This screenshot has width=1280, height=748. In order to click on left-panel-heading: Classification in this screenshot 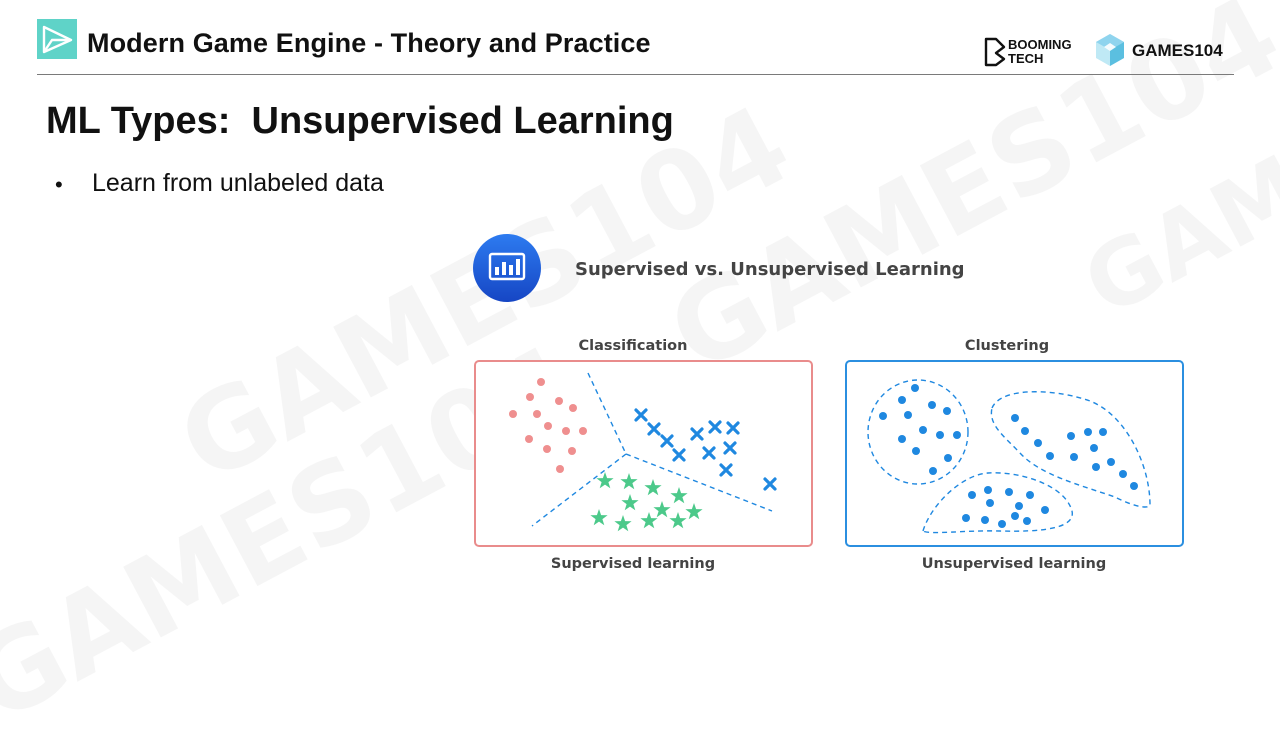, I will do `click(633, 346)`.